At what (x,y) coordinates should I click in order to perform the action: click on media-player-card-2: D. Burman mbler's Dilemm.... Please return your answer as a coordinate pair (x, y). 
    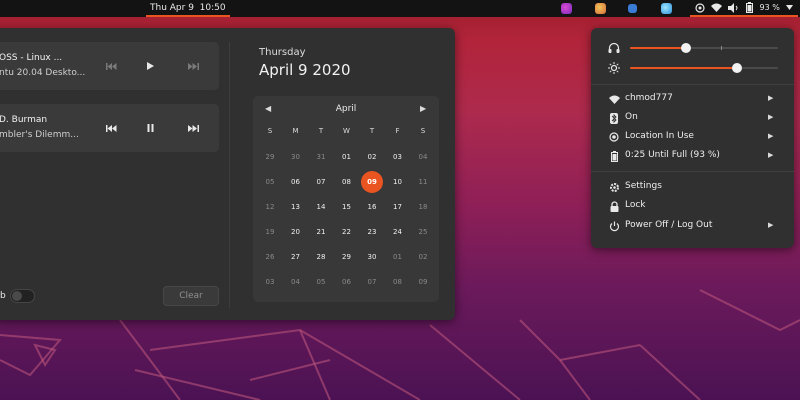
    Looking at the image, I should click on (109, 128).